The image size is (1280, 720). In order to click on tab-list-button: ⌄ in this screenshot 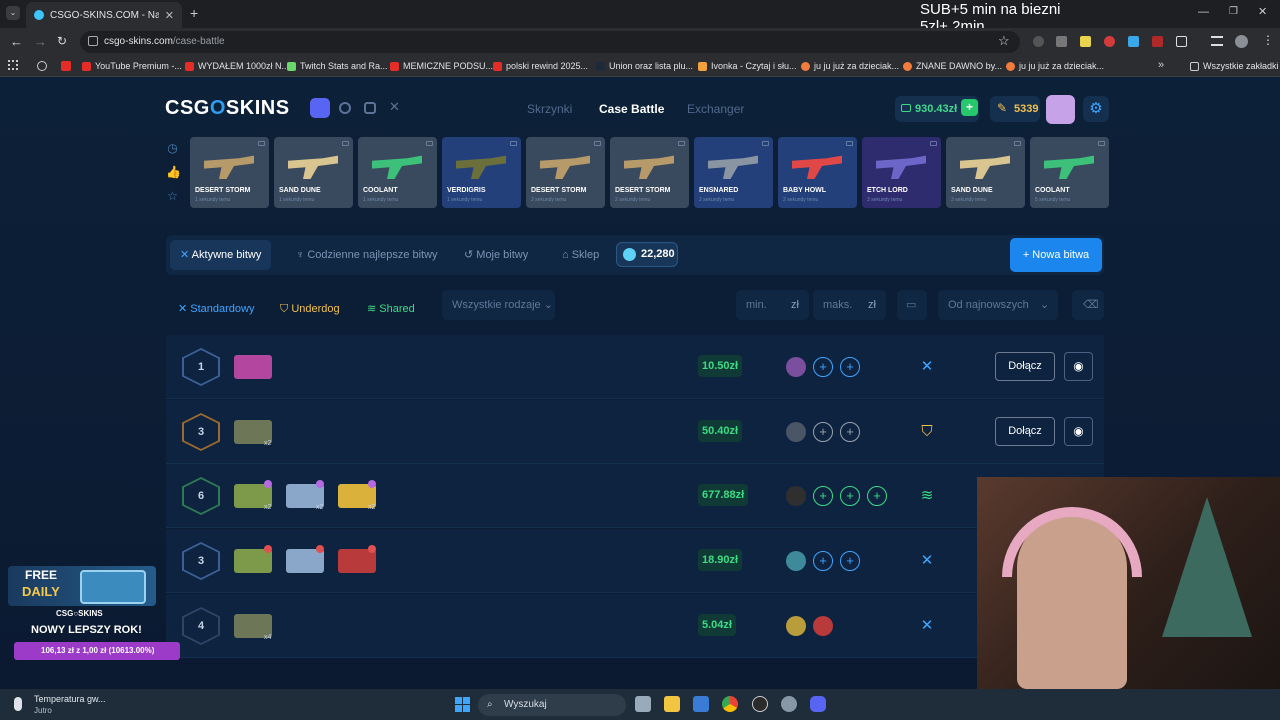, I will do `click(13, 13)`.